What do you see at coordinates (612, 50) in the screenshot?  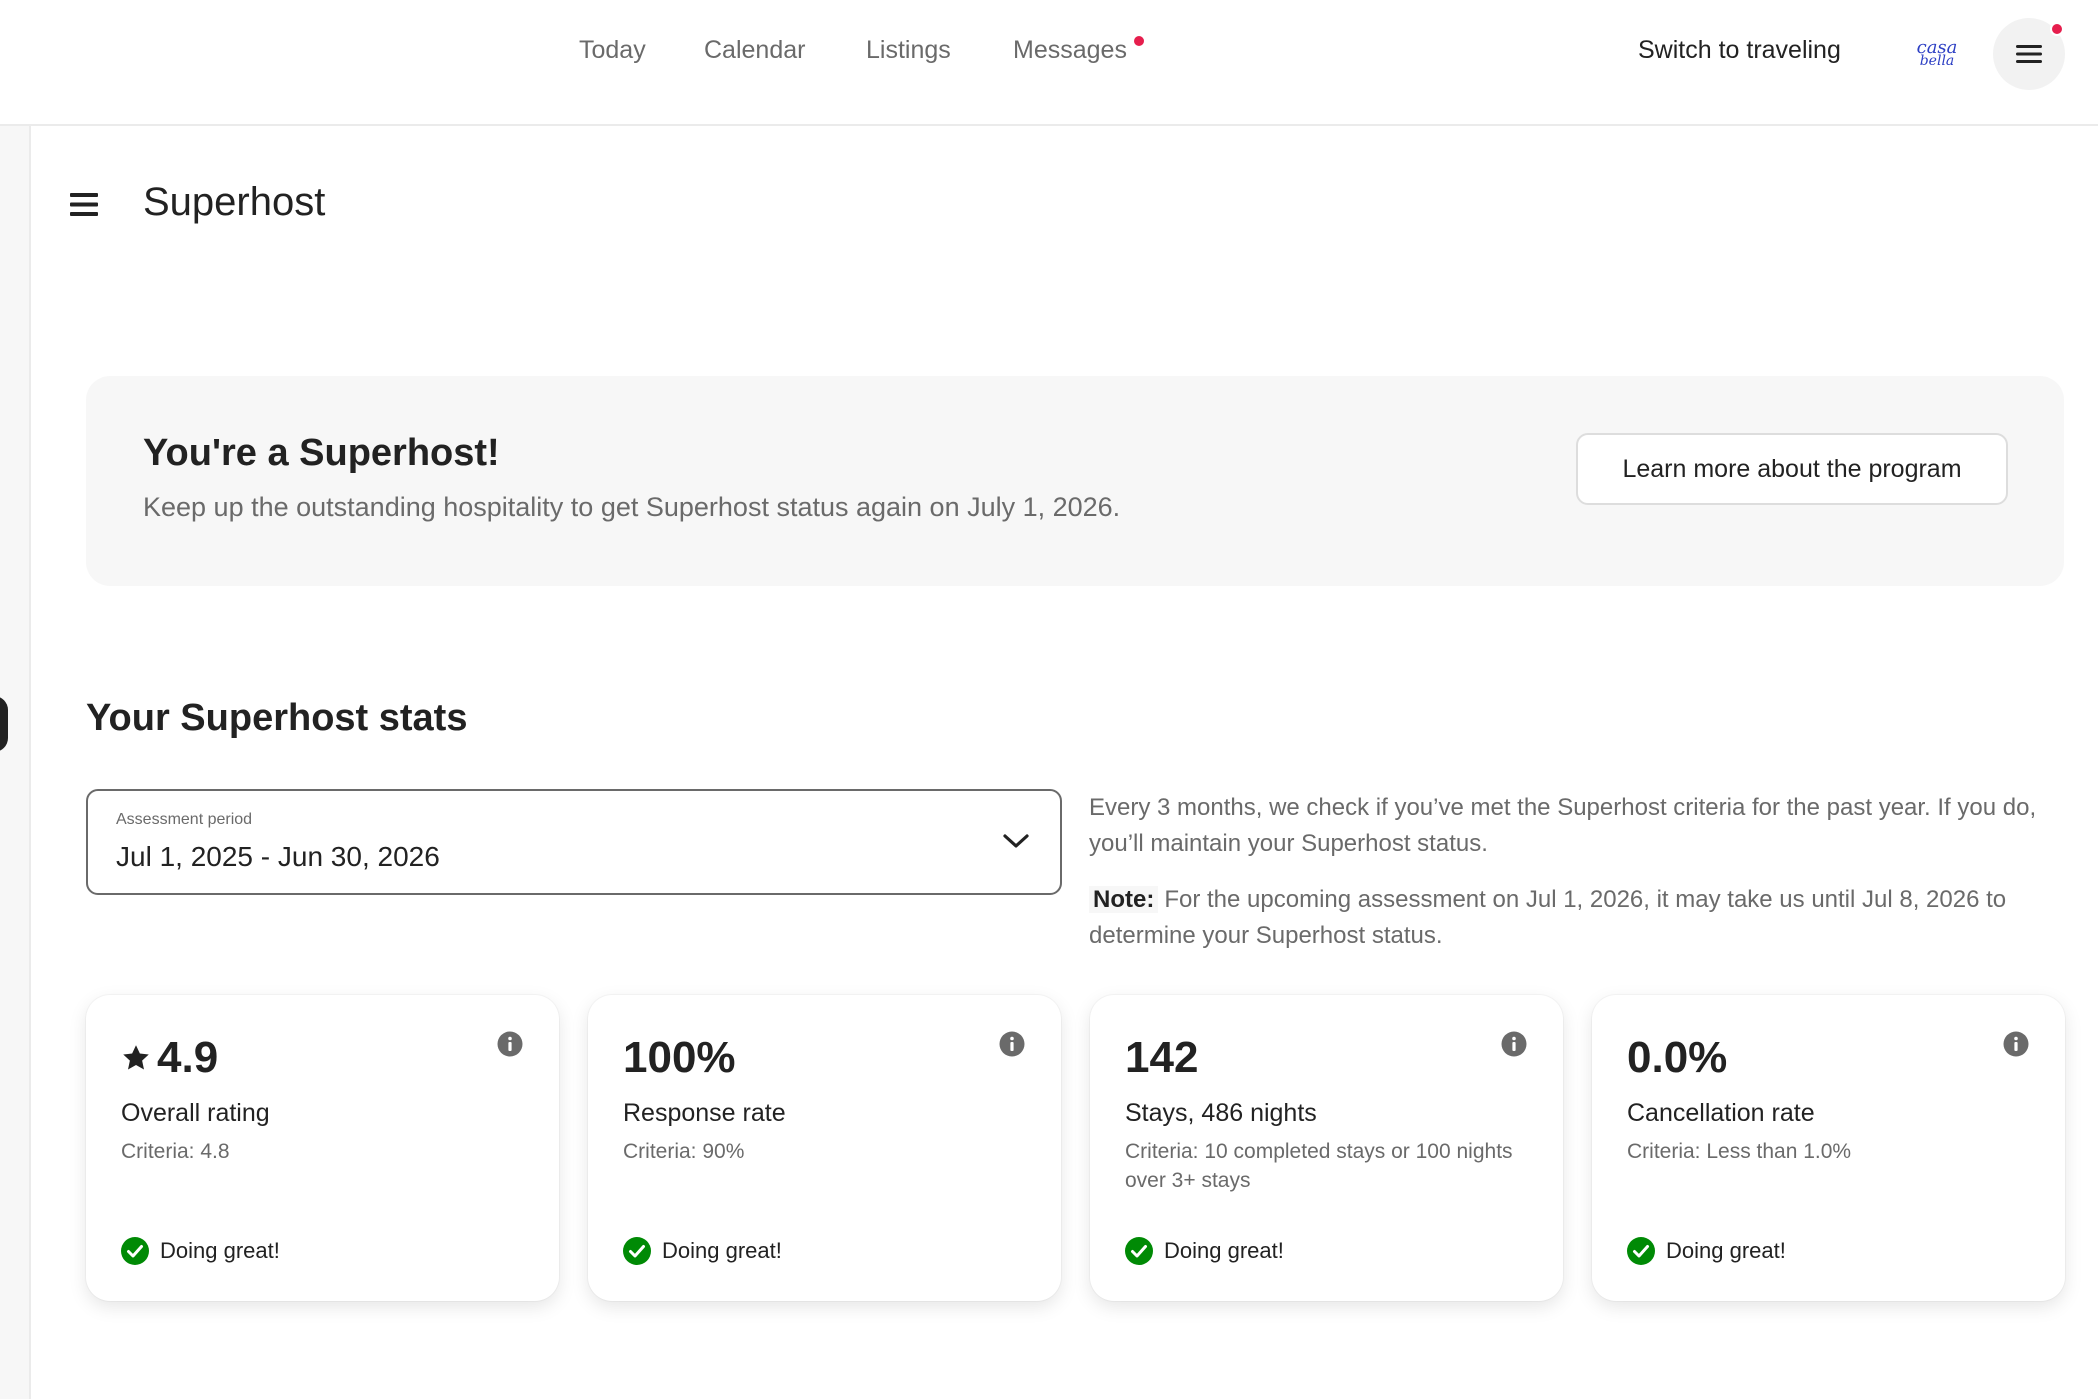 I see `nav-today: Today` at bounding box center [612, 50].